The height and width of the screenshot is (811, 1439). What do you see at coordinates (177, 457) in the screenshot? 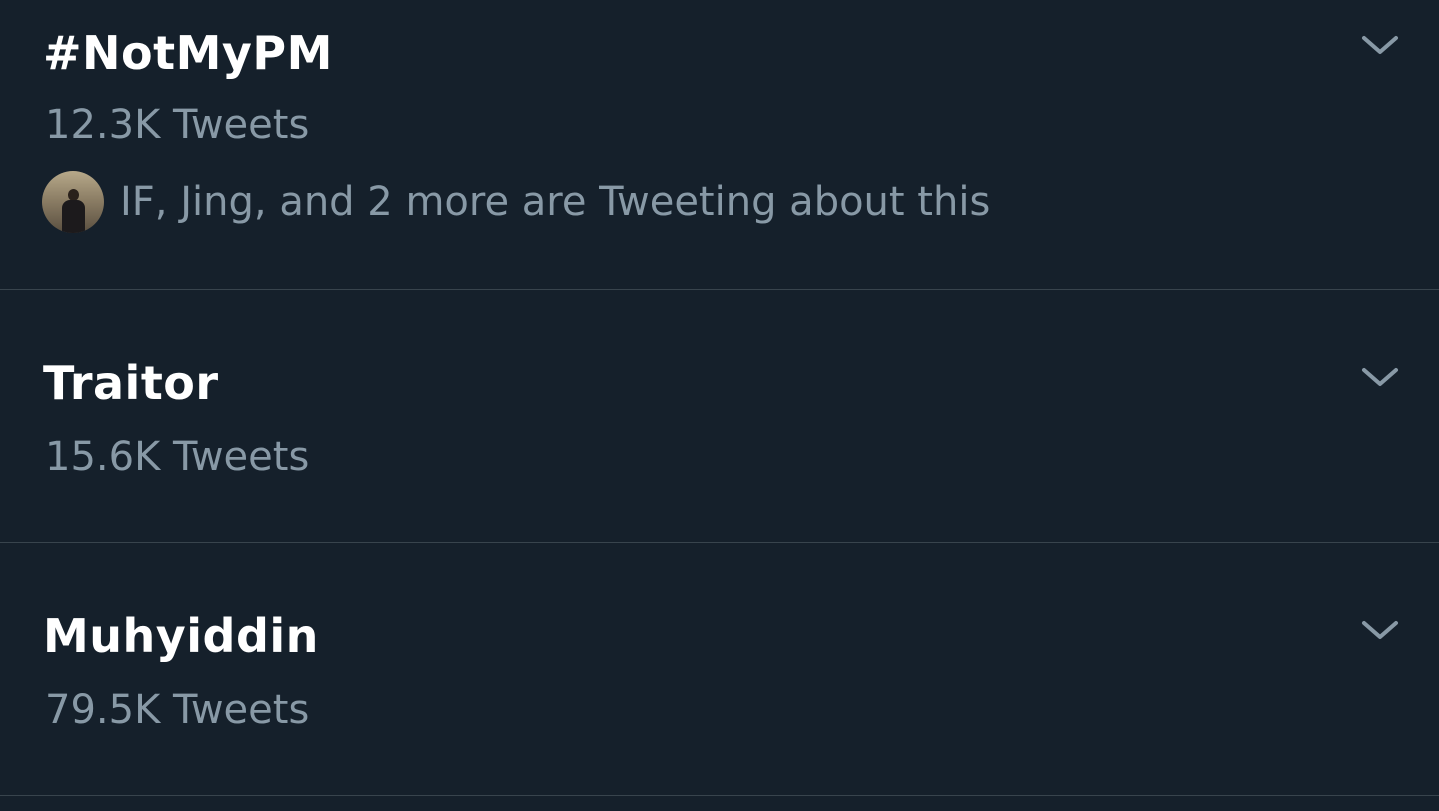
I see `trend-tweet-count: 15.6K Tweets` at bounding box center [177, 457].